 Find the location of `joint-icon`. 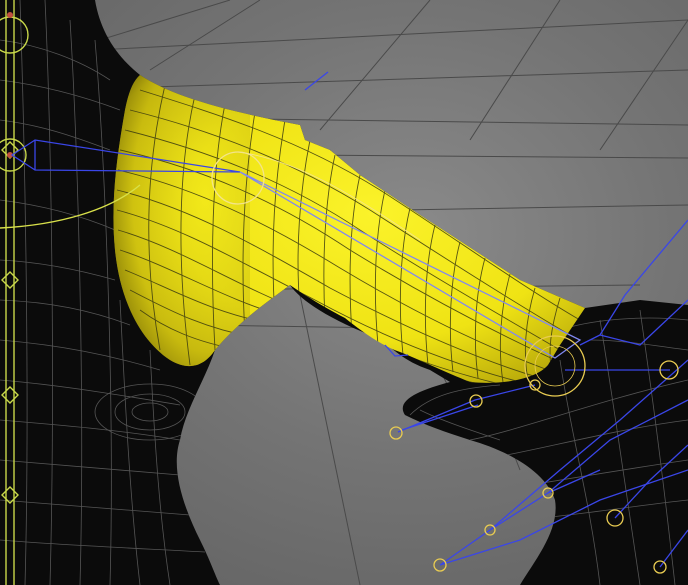

joint-icon is located at coordinates (396, 433).